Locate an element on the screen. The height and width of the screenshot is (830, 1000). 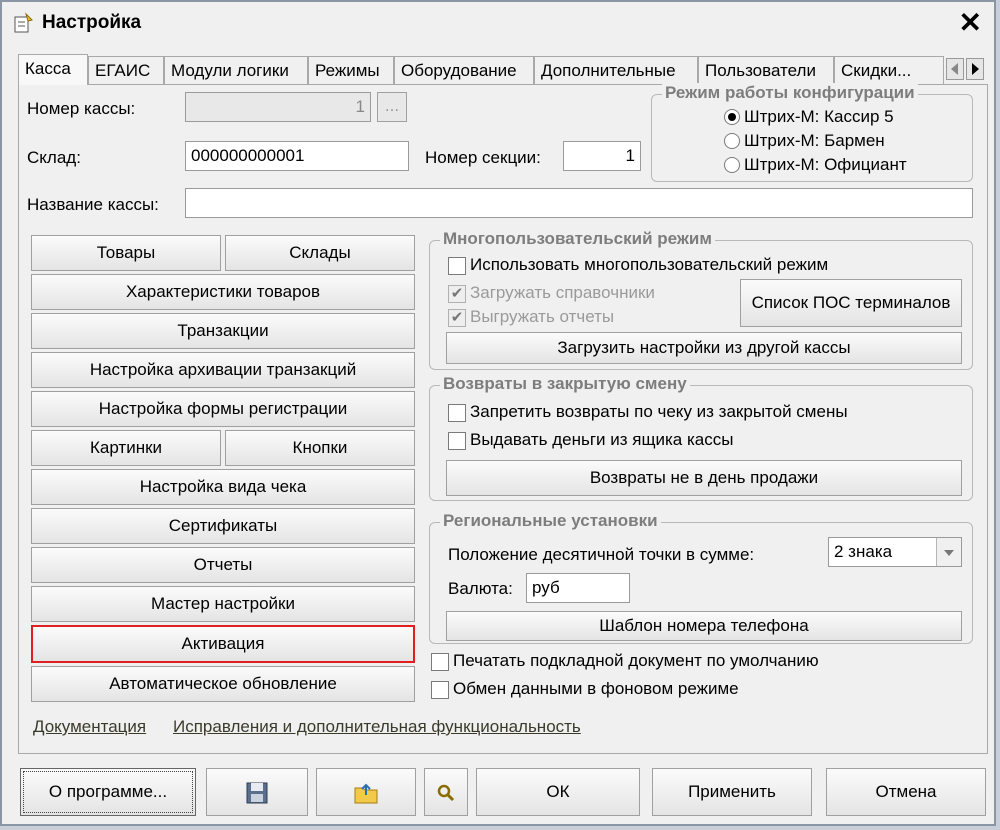
mode-radio-barmen is located at coordinates (732, 141).